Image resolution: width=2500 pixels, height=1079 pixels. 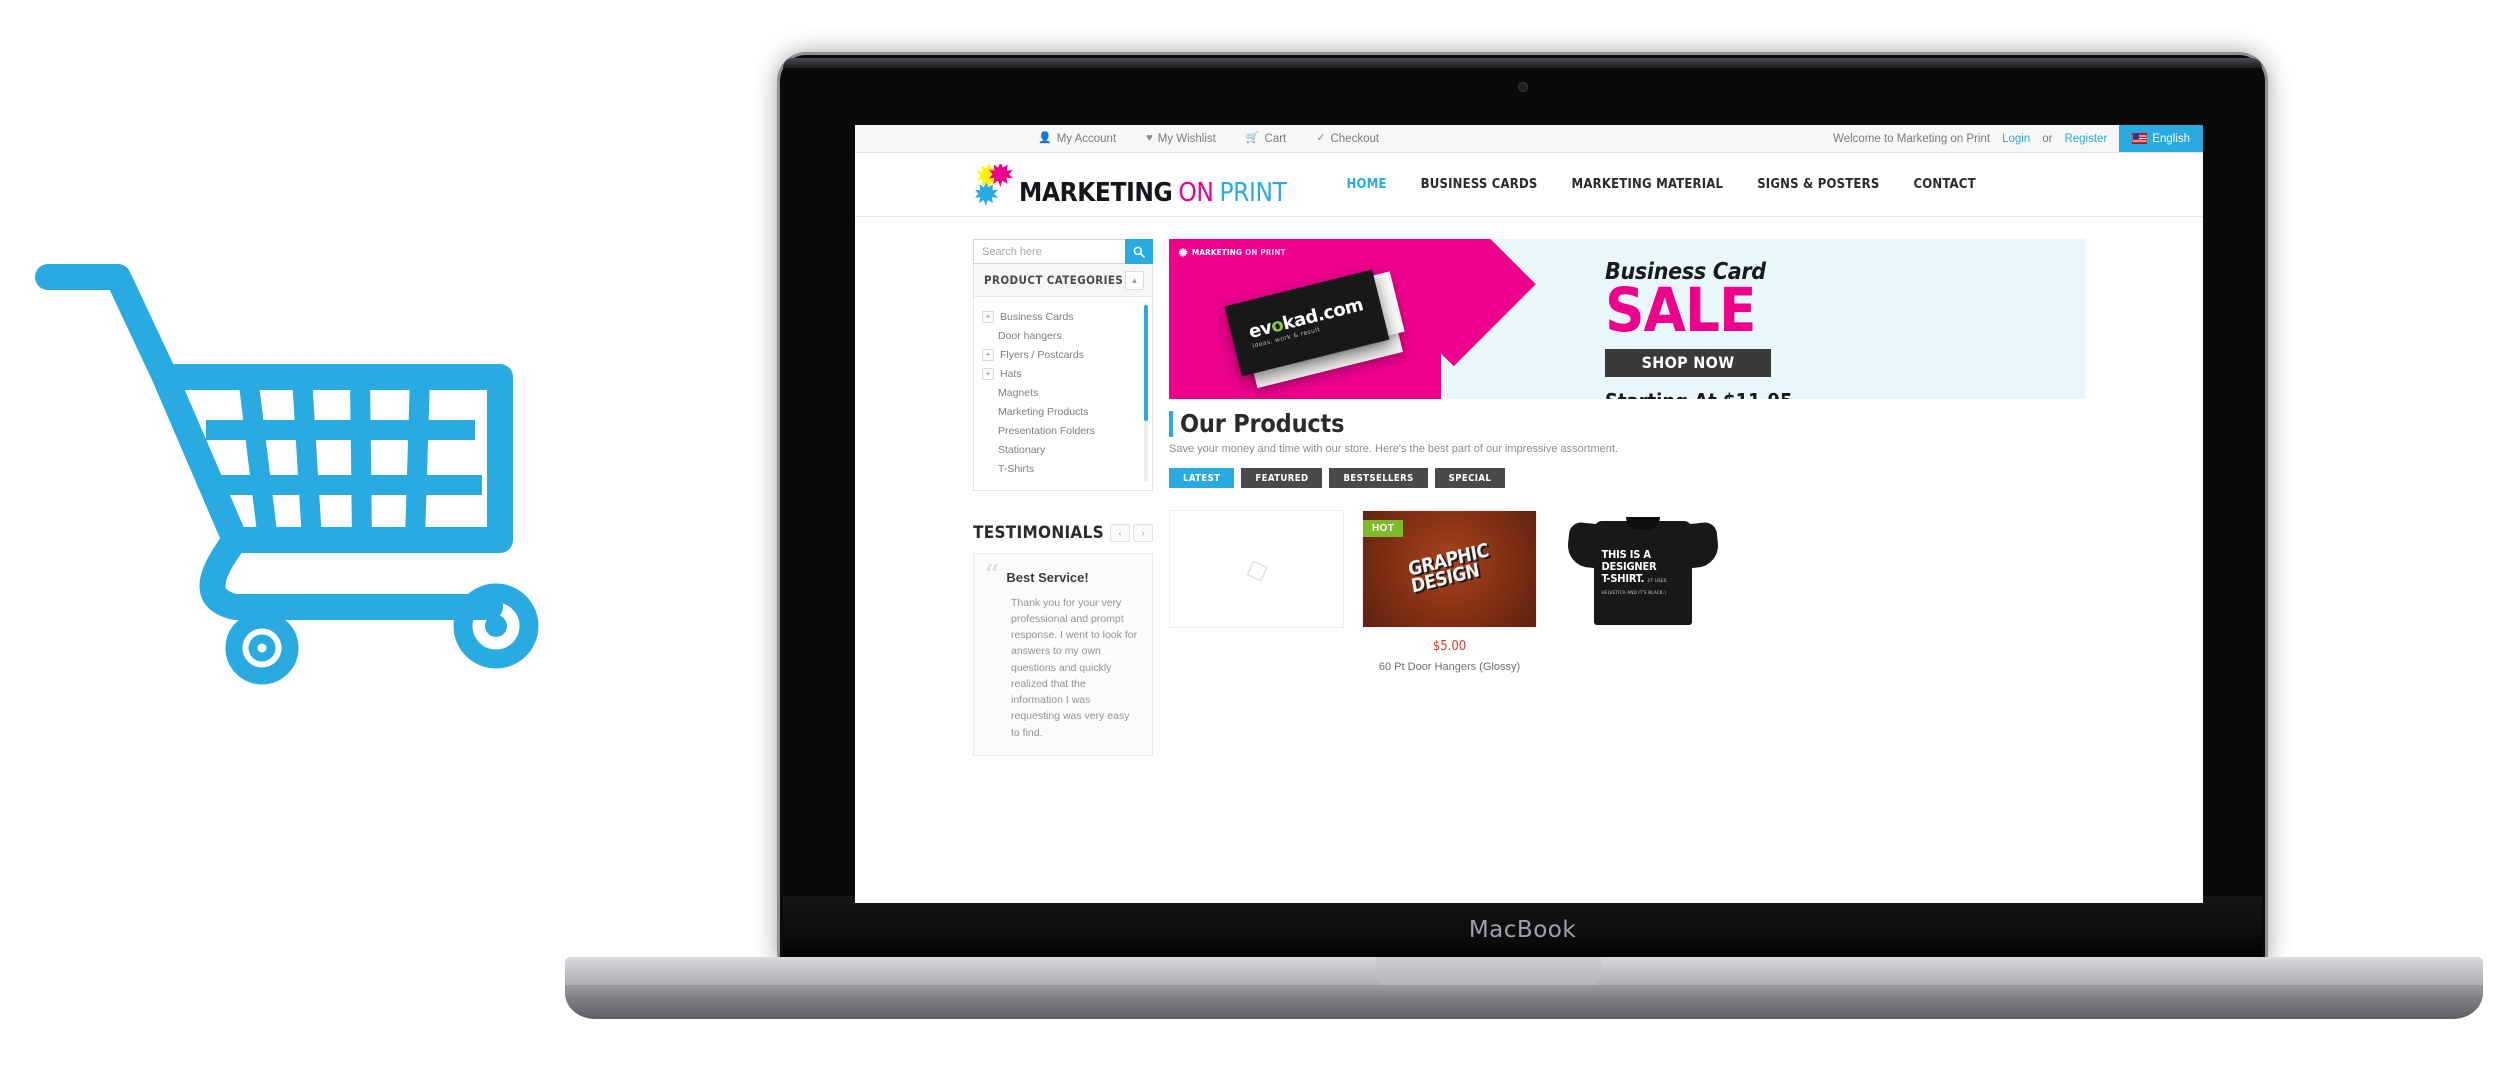 I want to click on logo-word-on: ON, so click(x=1196, y=192).